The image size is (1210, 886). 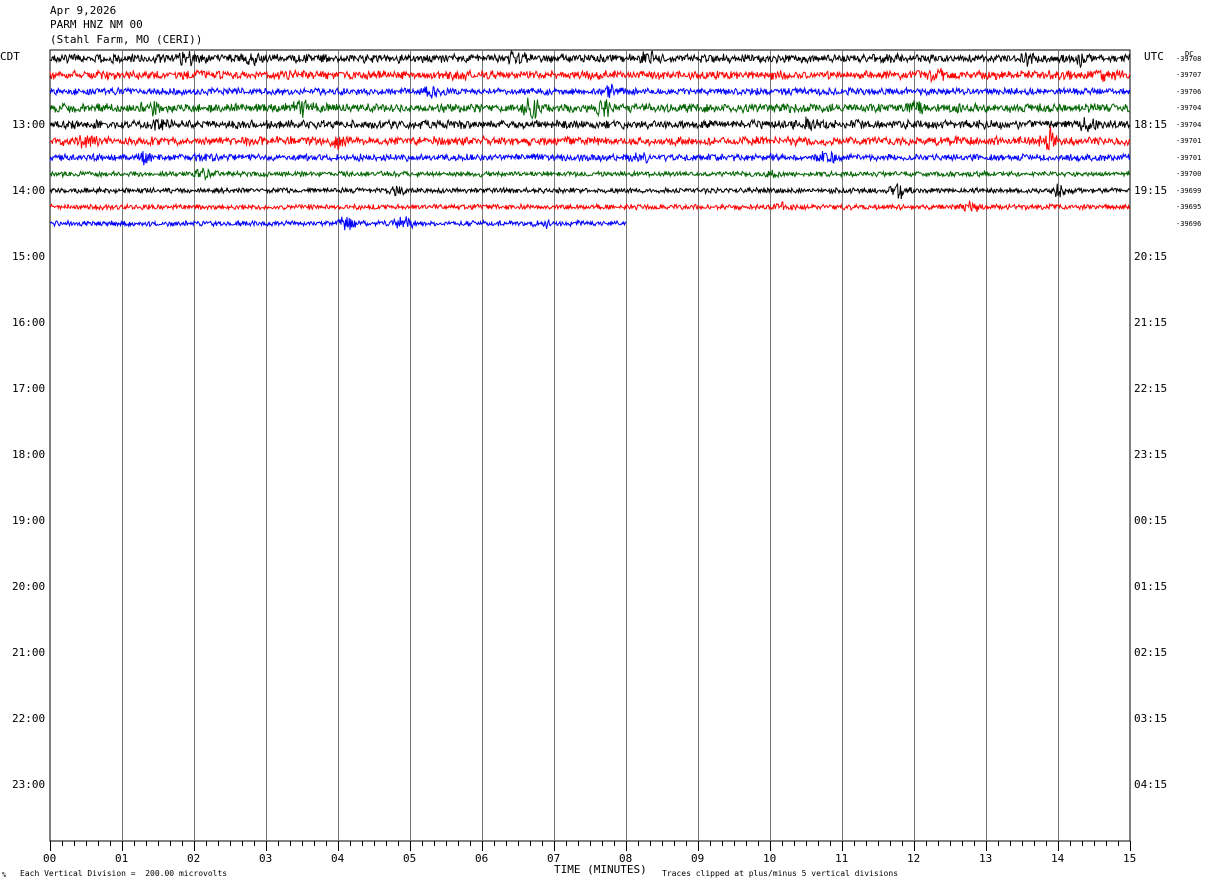 I want to click on right-hour-label: 04:15, so click(x=1151, y=784).